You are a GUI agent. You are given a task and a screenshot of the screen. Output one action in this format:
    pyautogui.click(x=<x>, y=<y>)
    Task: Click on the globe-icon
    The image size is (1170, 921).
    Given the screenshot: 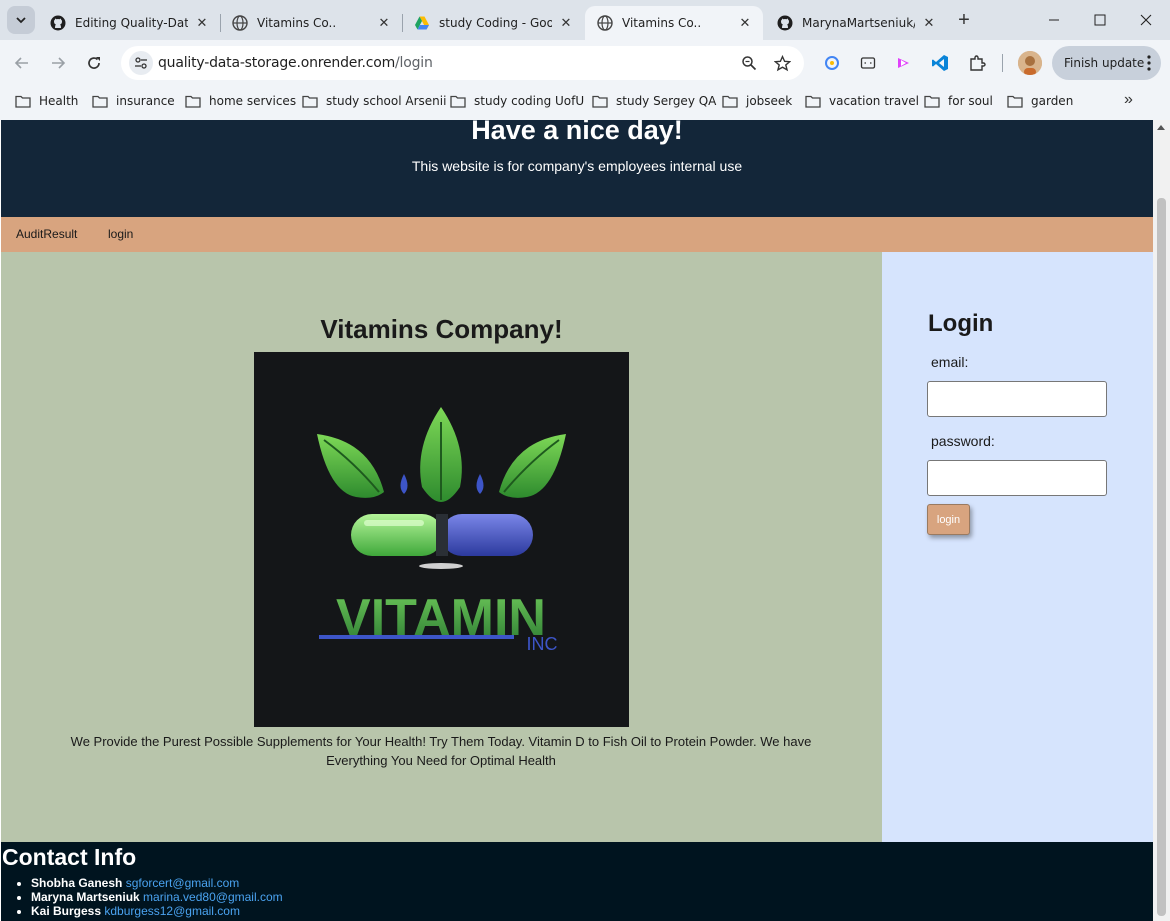 What is the action you would take?
    pyautogui.click(x=240, y=23)
    